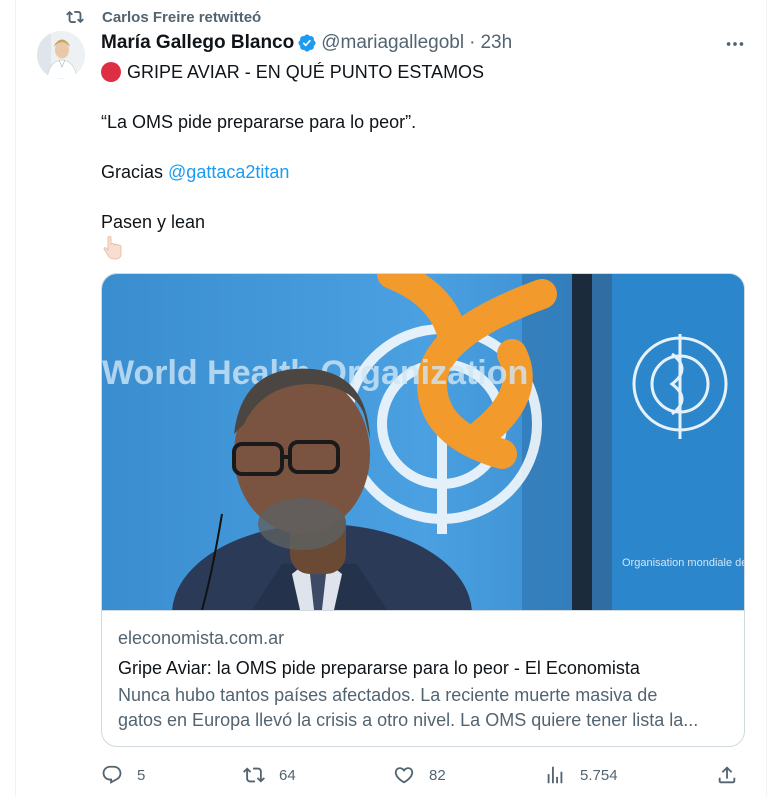  What do you see at coordinates (766, 398) in the screenshot?
I see `right-border` at bounding box center [766, 398].